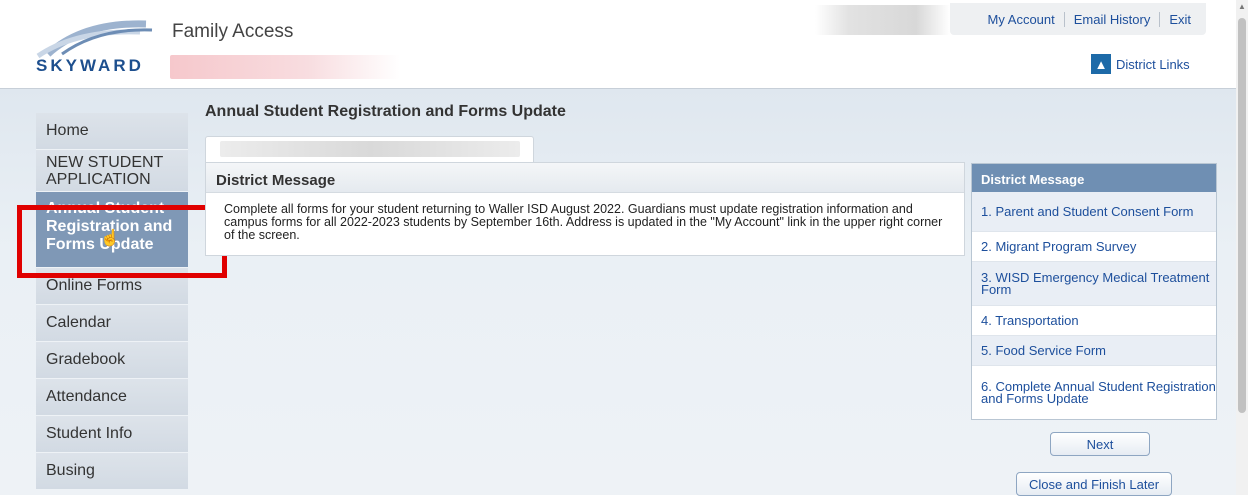 The width and height of the screenshot is (1248, 496). Describe the element at coordinates (90, 65) in the screenshot. I see `logo-text: SKYWARD` at that location.